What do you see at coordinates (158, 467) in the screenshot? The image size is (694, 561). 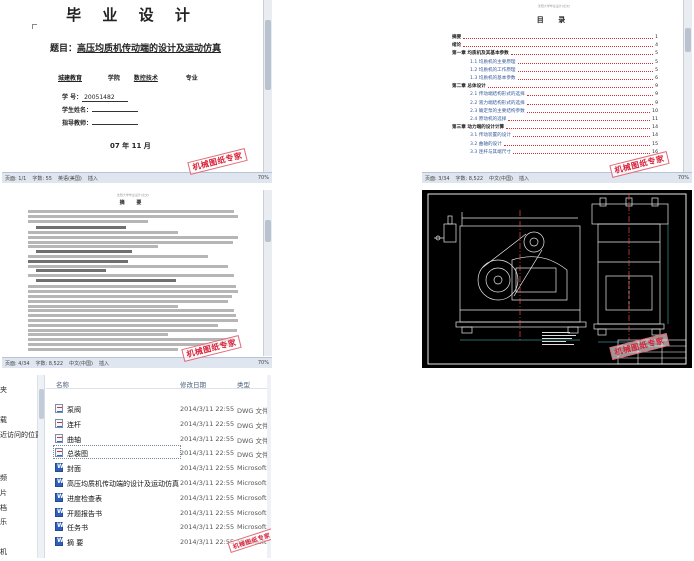 I see `file-row: 封面 2014/3/11 22:55Microsoft W` at bounding box center [158, 467].